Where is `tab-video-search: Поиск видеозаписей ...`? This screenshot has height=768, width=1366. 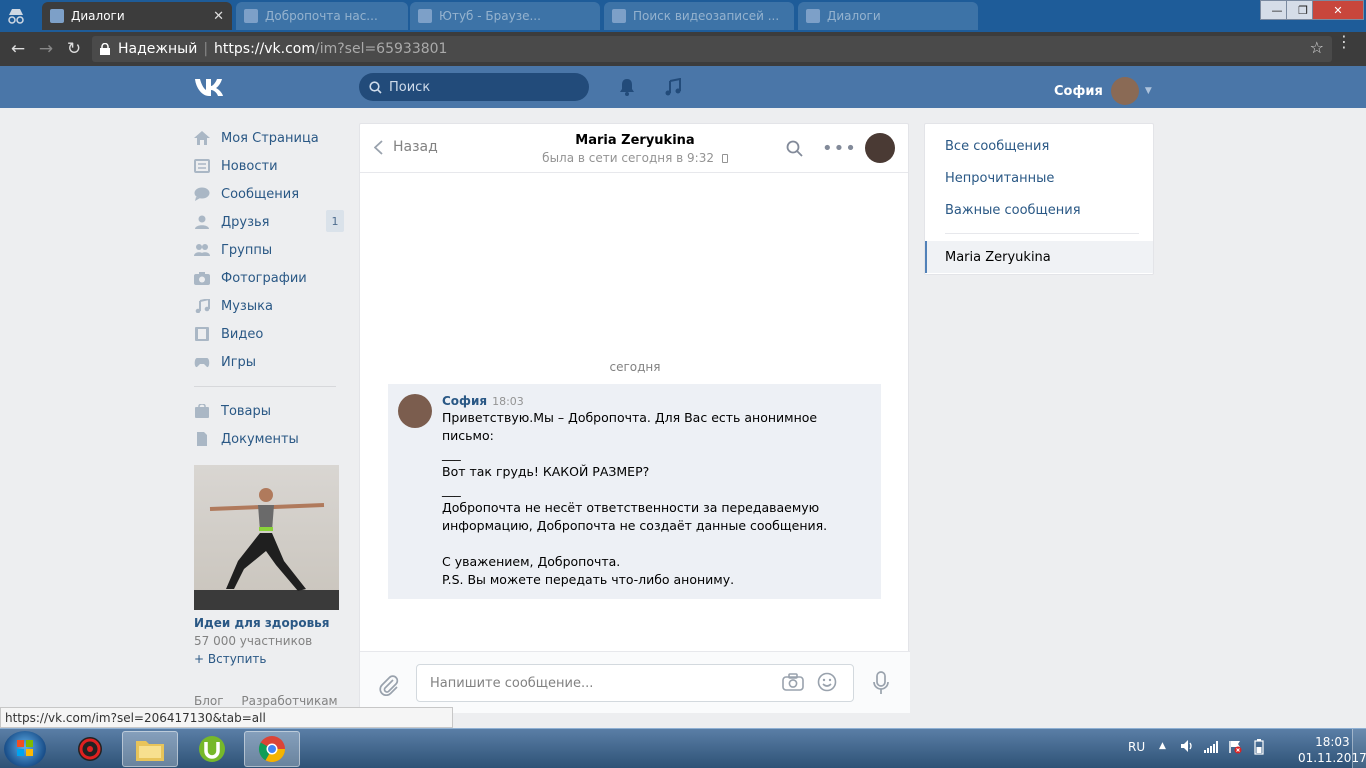 tab-video-search: Поиск видеозаписей ... is located at coordinates (699, 16).